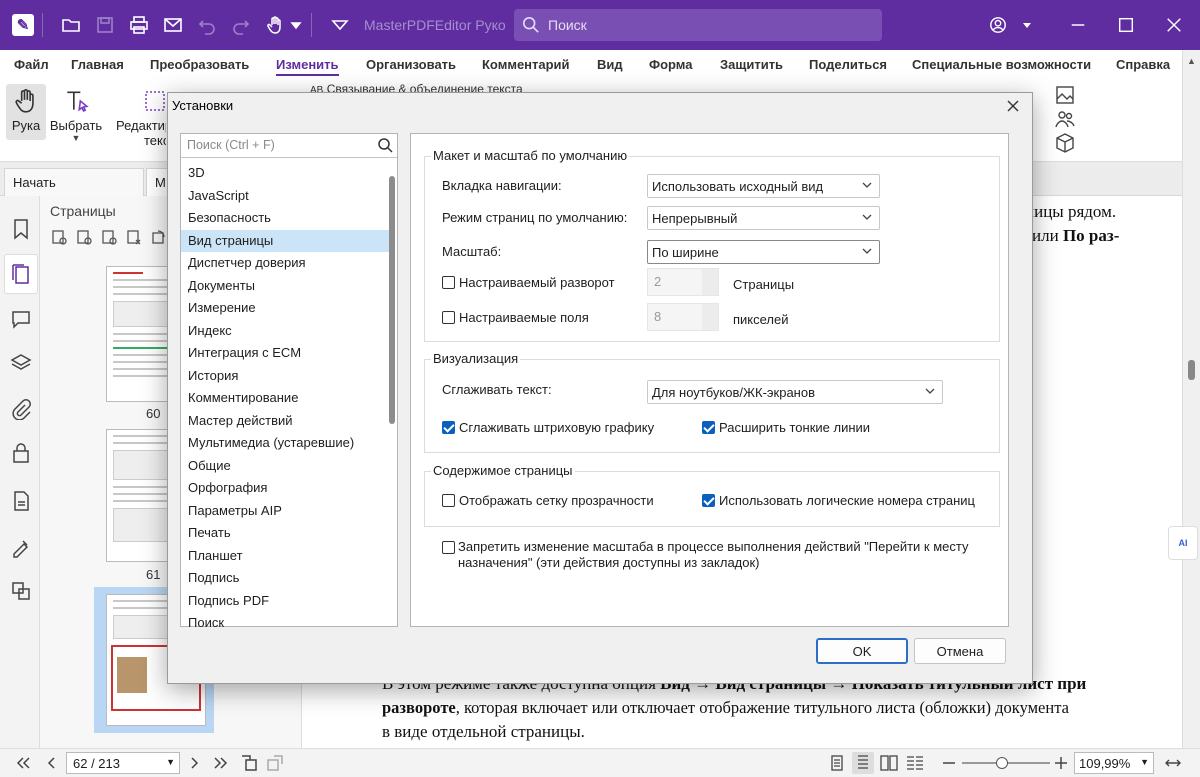 This screenshot has height=777, width=1200. What do you see at coordinates (411, 64) in the screenshot?
I see `menu-organize: Организовать` at bounding box center [411, 64].